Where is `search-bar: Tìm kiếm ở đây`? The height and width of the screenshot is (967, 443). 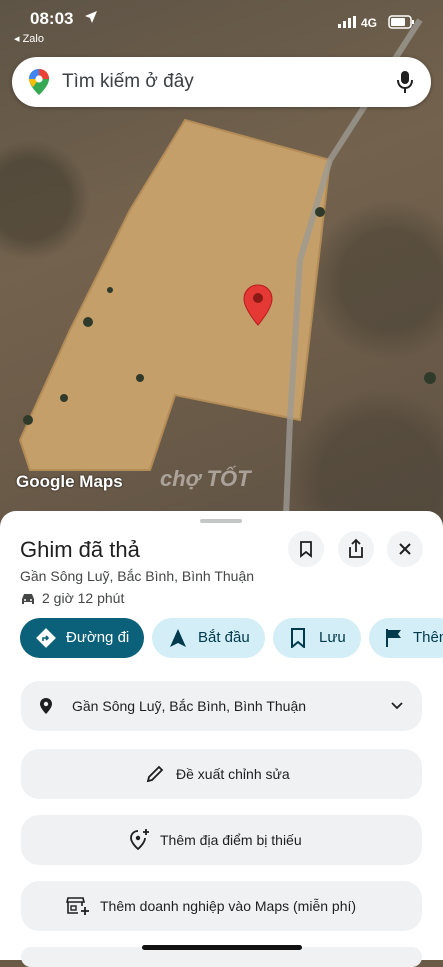
search-bar: Tìm kiếm ở đây is located at coordinates (221, 82).